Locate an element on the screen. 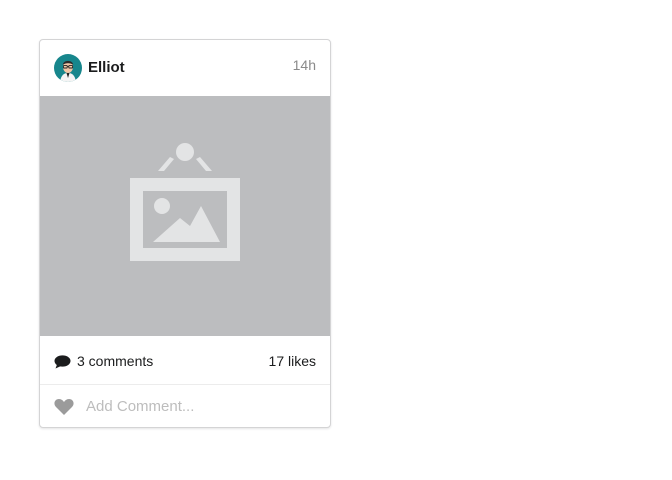  avatar-image is located at coordinates (68, 68).